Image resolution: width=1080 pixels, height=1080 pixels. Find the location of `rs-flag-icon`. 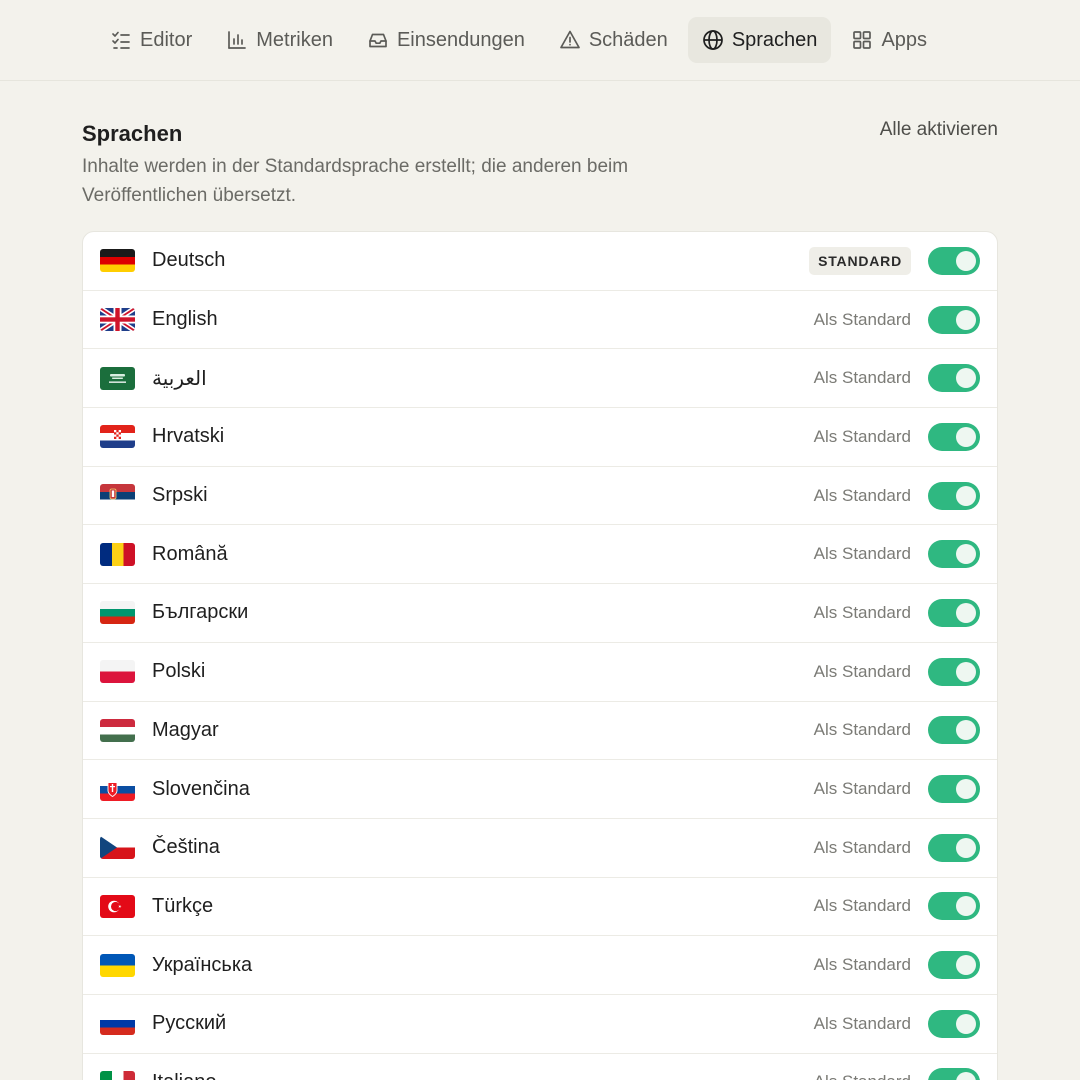

rs-flag-icon is located at coordinates (117, 496).